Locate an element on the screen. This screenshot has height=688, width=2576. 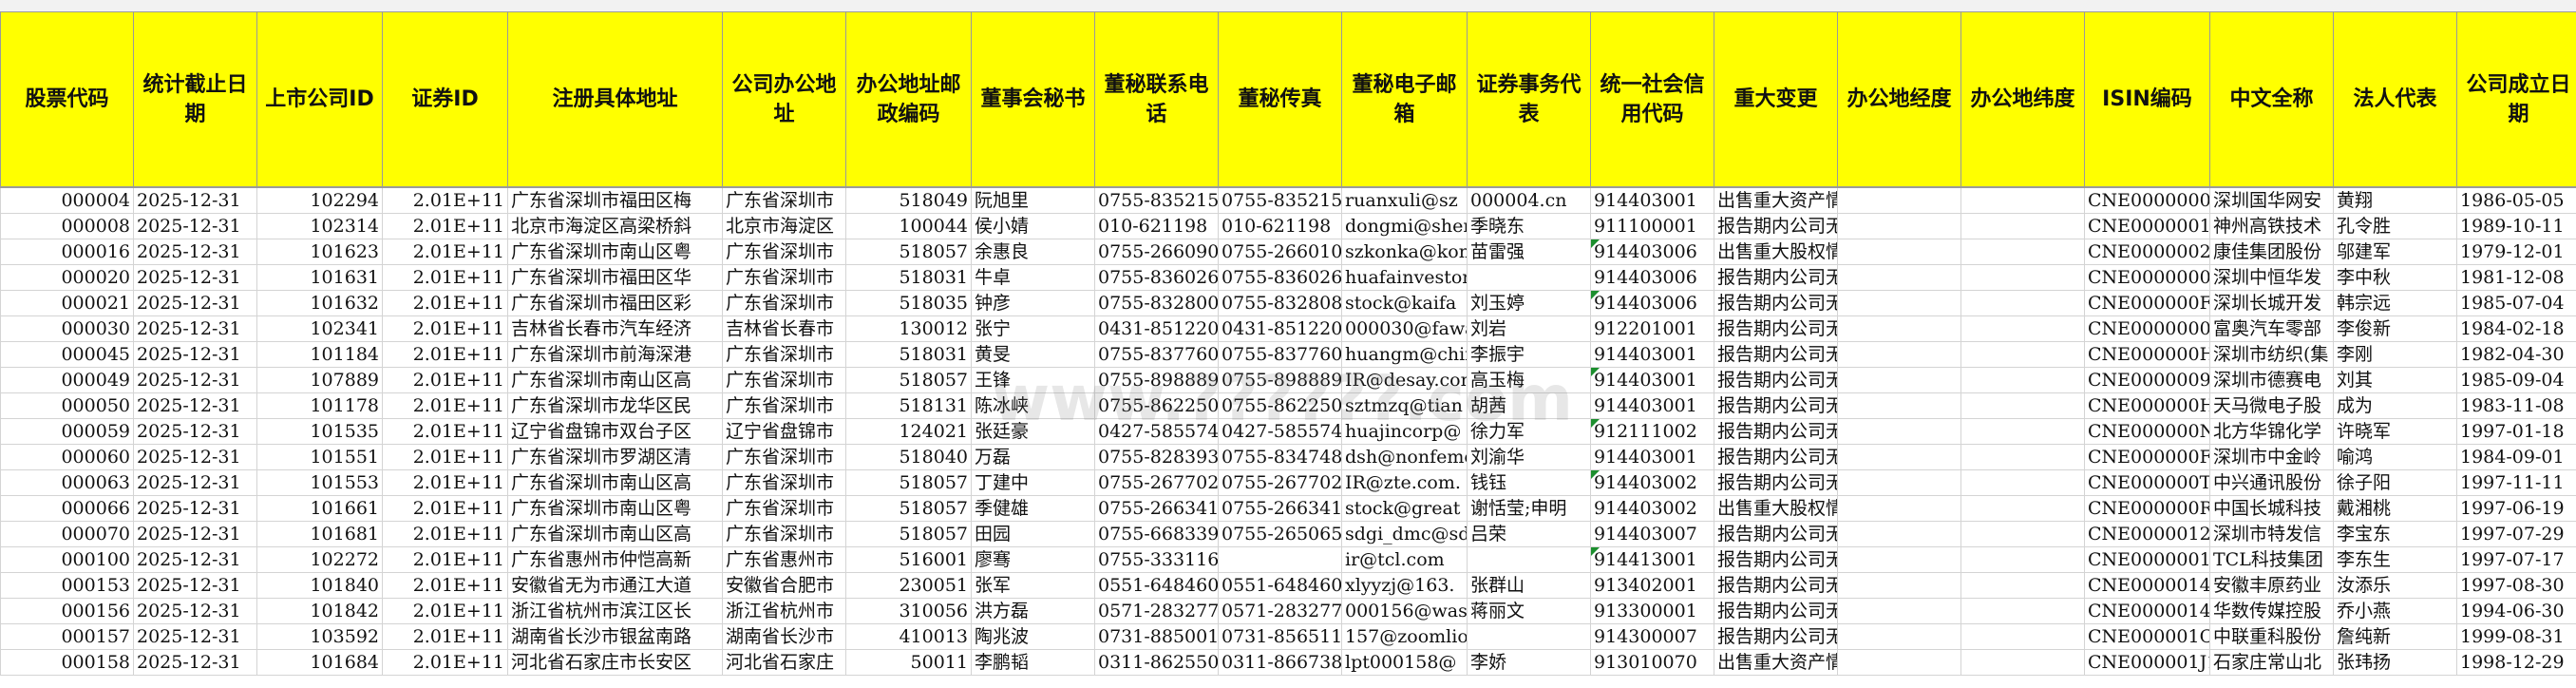
table-cell: CNE0000000Q is located at coordinates (2147, 277).